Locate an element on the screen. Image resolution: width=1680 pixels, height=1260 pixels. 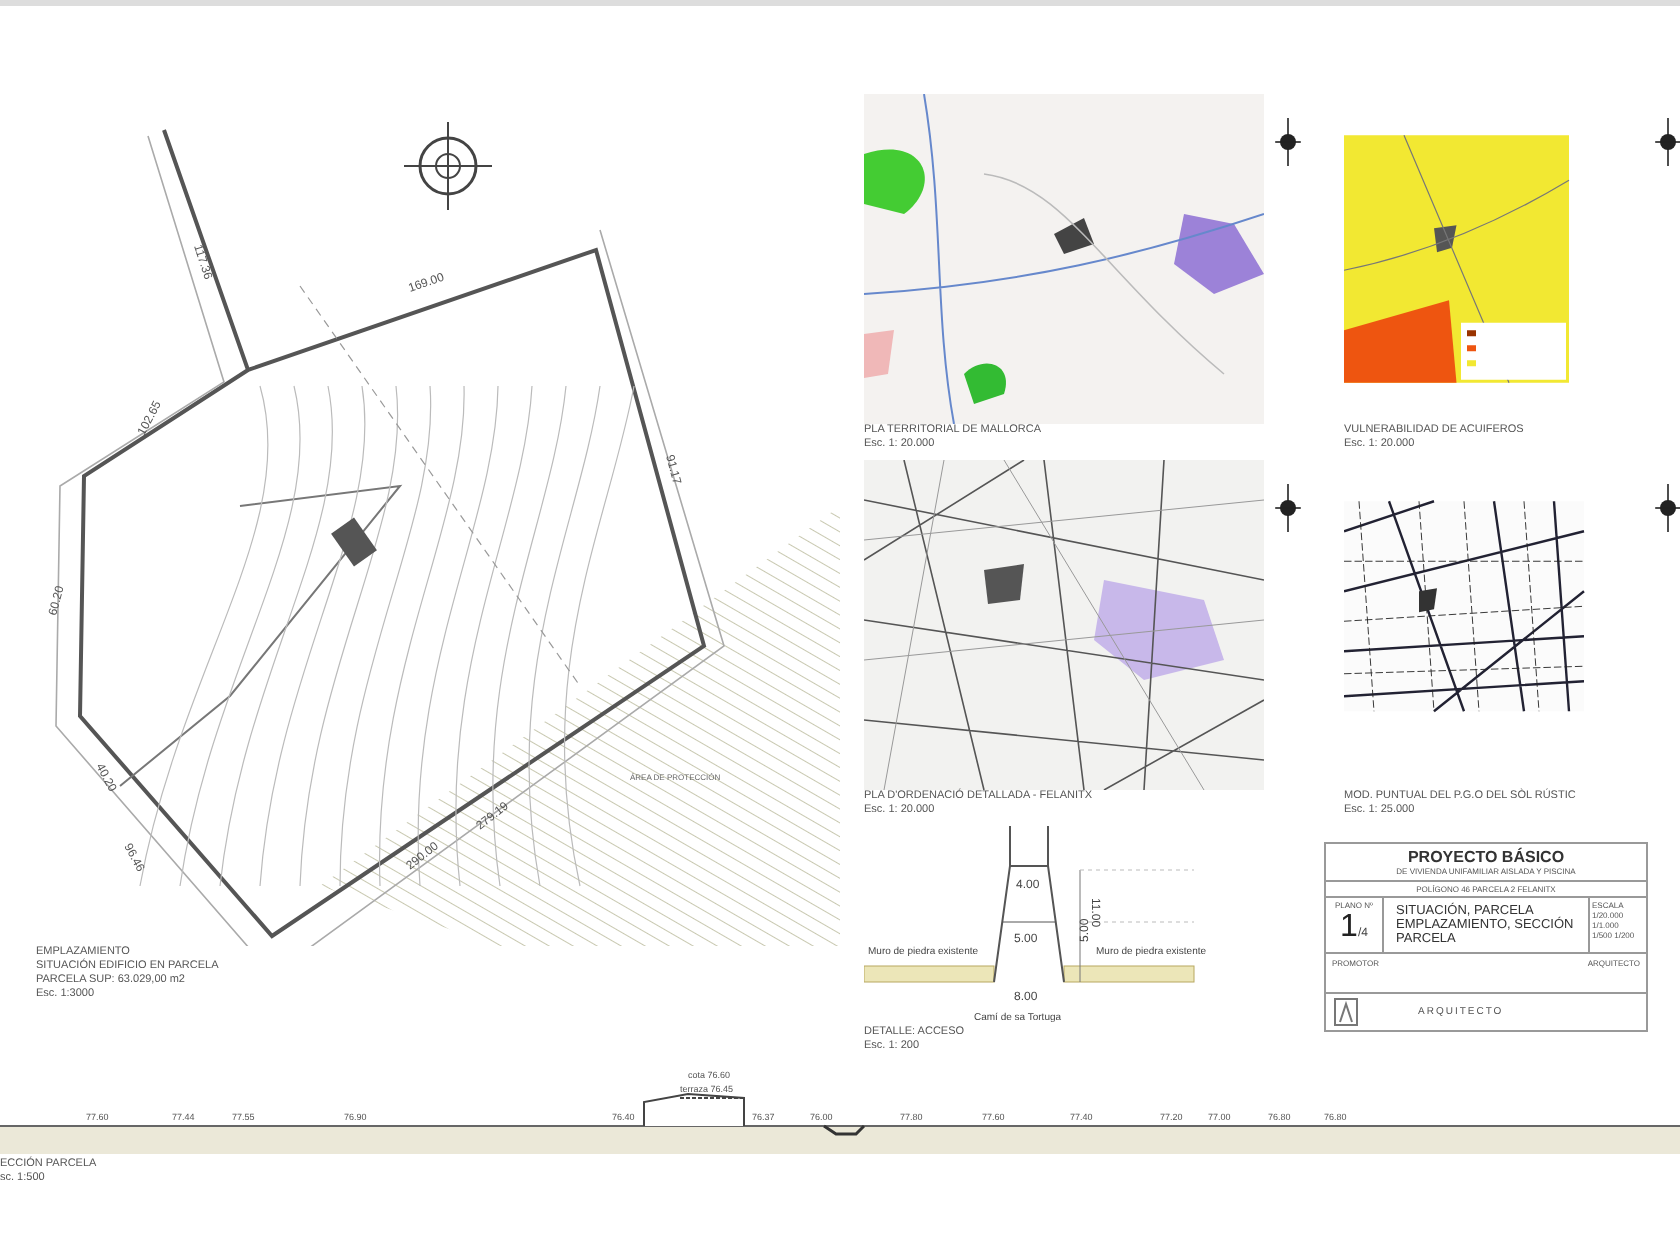
architect-logo-icon is located at coordinates (1346, 1012).